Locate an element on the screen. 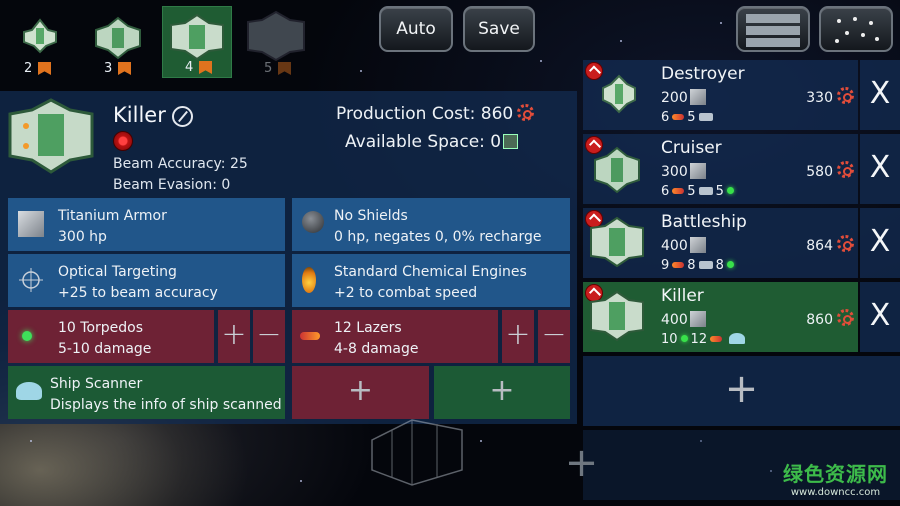 Image resolution: width=900 pixels, height=506 pixels. small-ship-icon is located at coordinates (40, 36).